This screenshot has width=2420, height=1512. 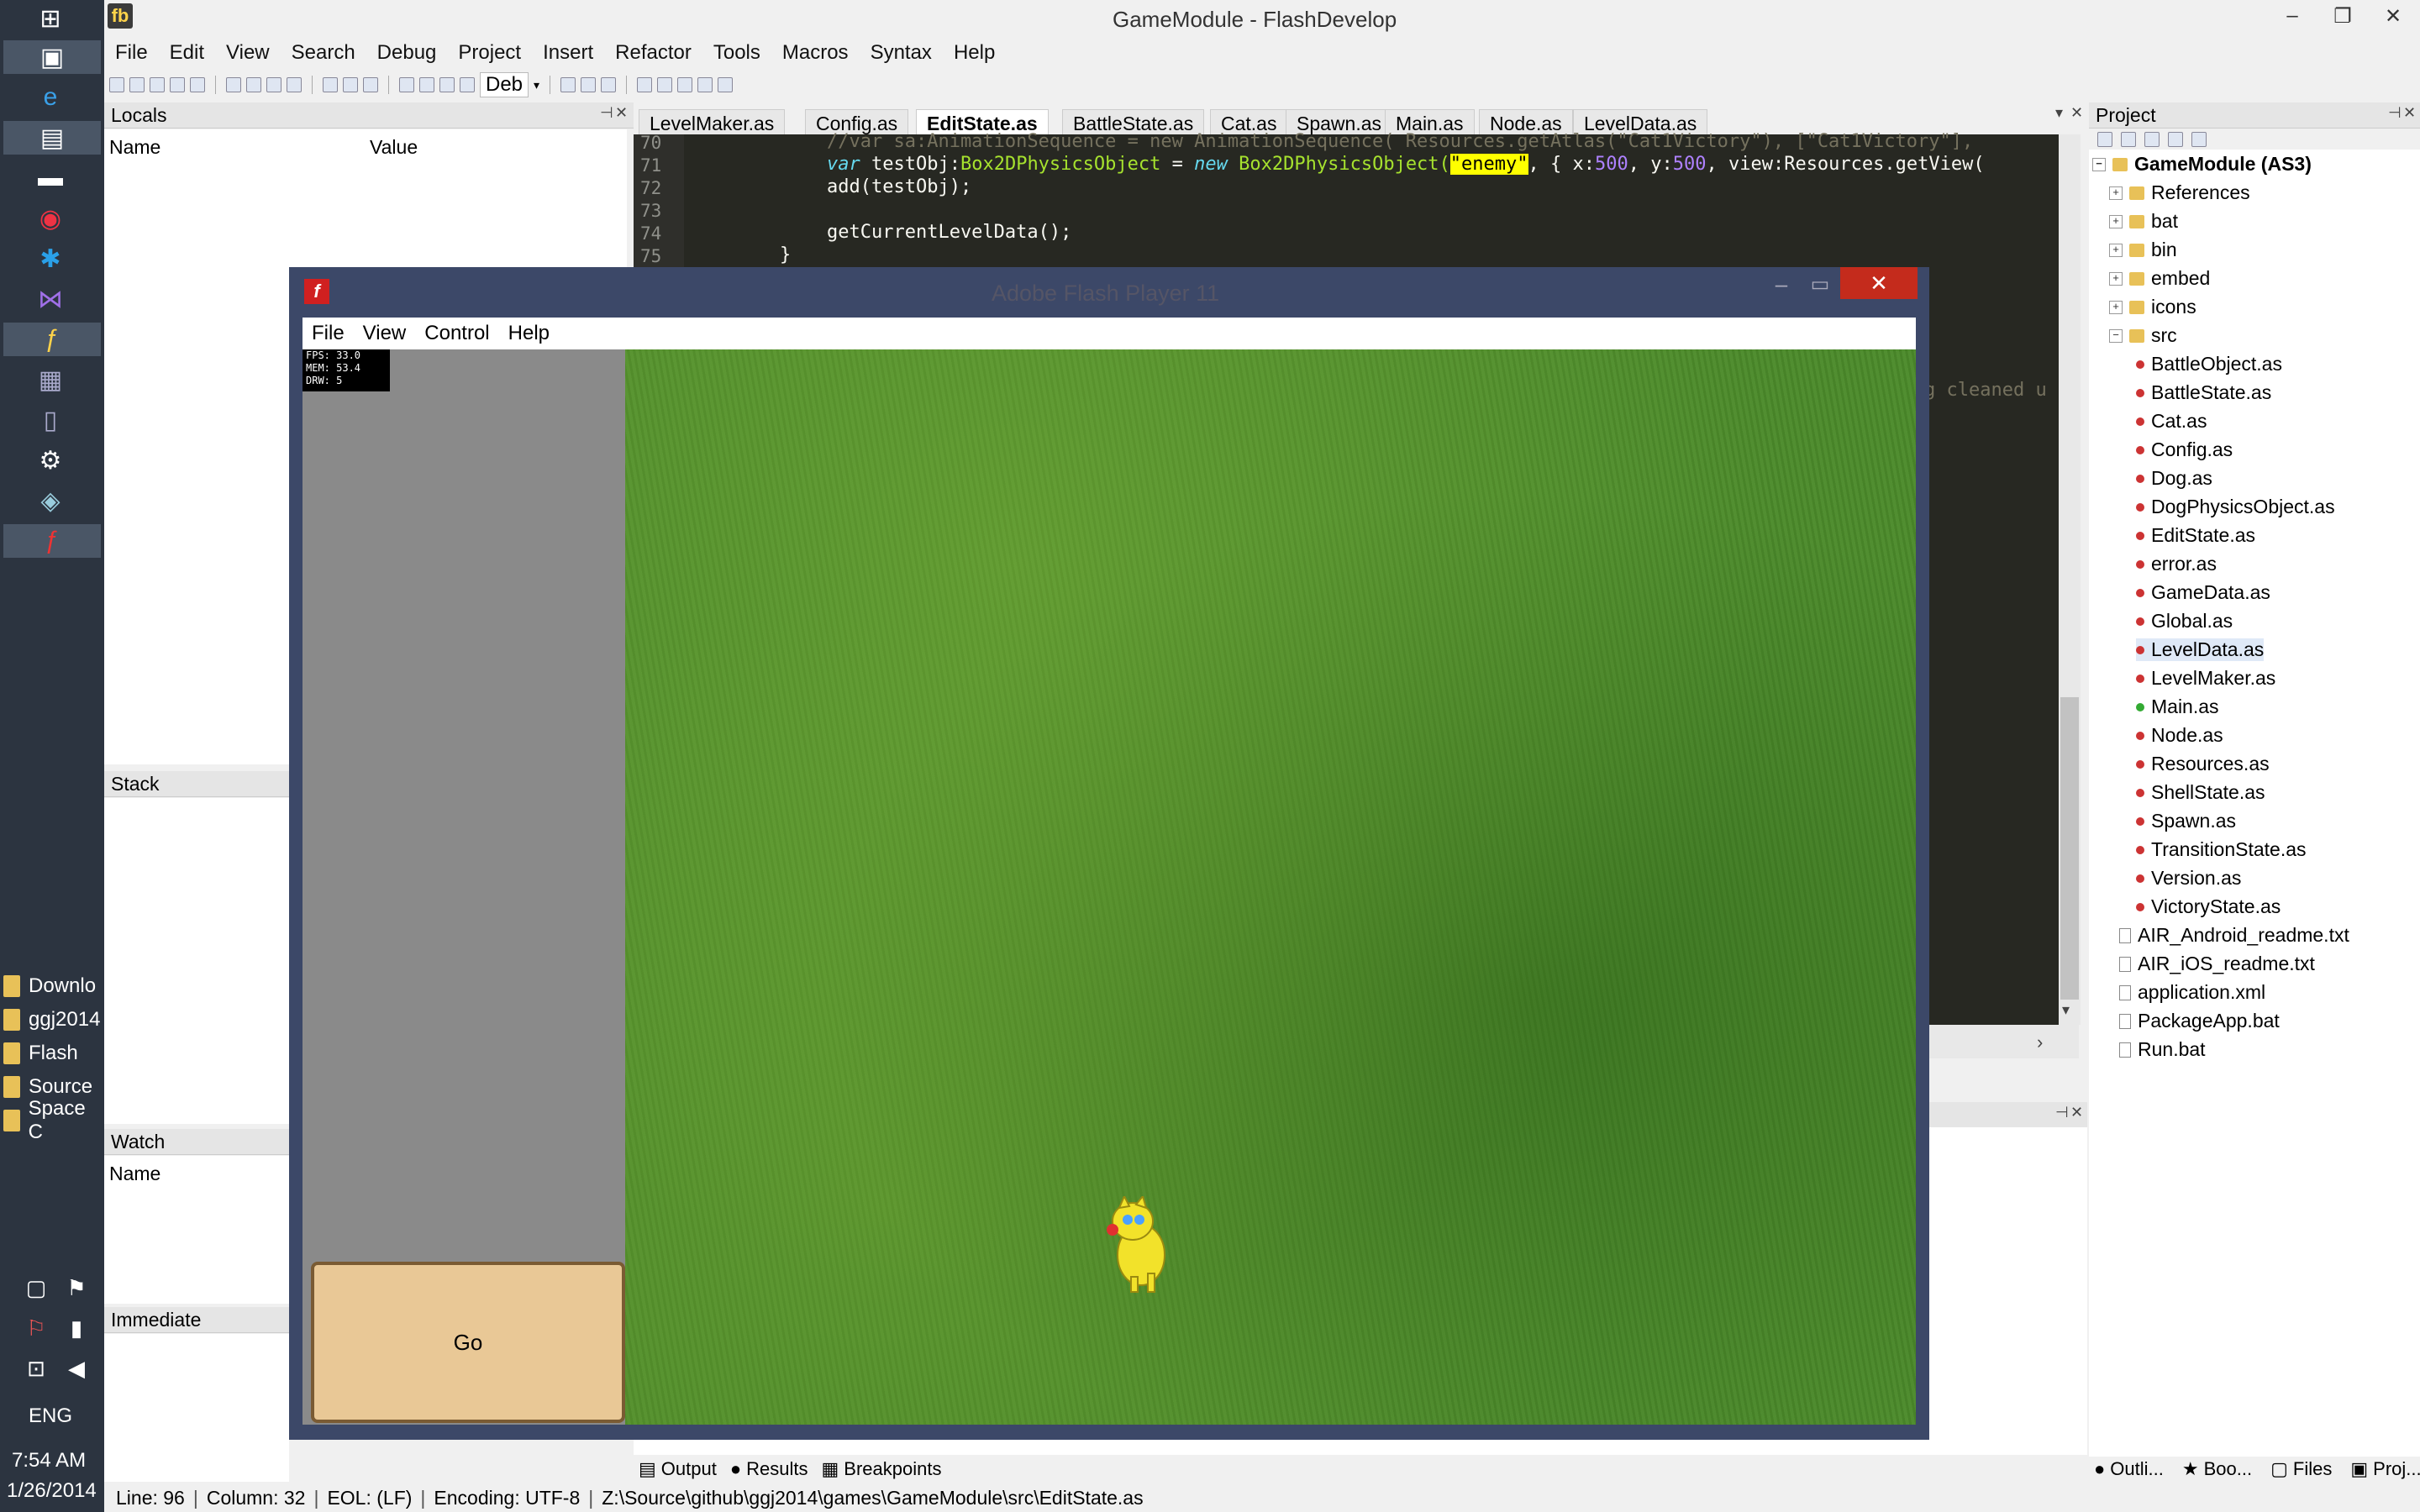 I want to click on menu-macros: Macros, so click(x=815, y=53).